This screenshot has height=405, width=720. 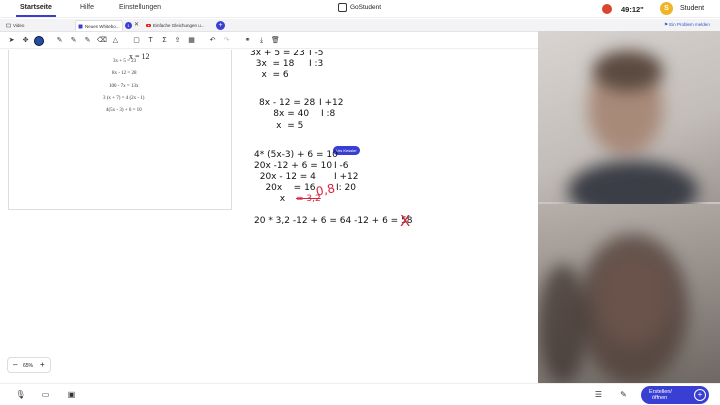 I want to click on download-icon: ⤓, so click(x=261, y=40).